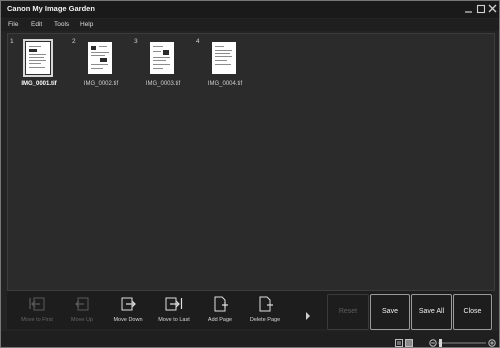 The height and width of the screenshot is (348, 500). Describe the element at coordinates (198, 41) in the screenshot. I see `page-number: 4` at that location.